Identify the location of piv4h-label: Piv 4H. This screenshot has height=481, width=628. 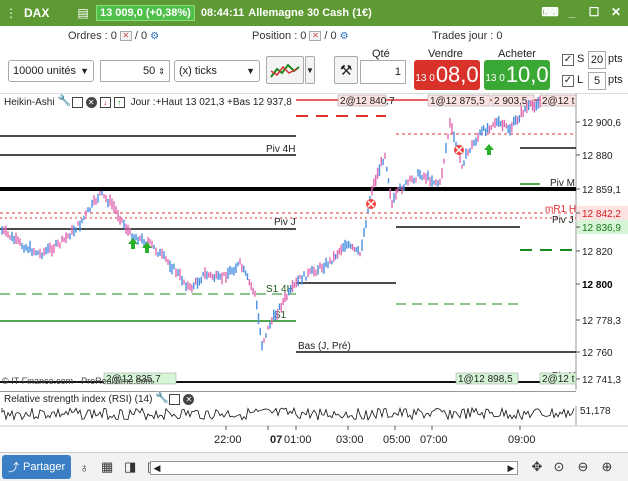
(280, 149).